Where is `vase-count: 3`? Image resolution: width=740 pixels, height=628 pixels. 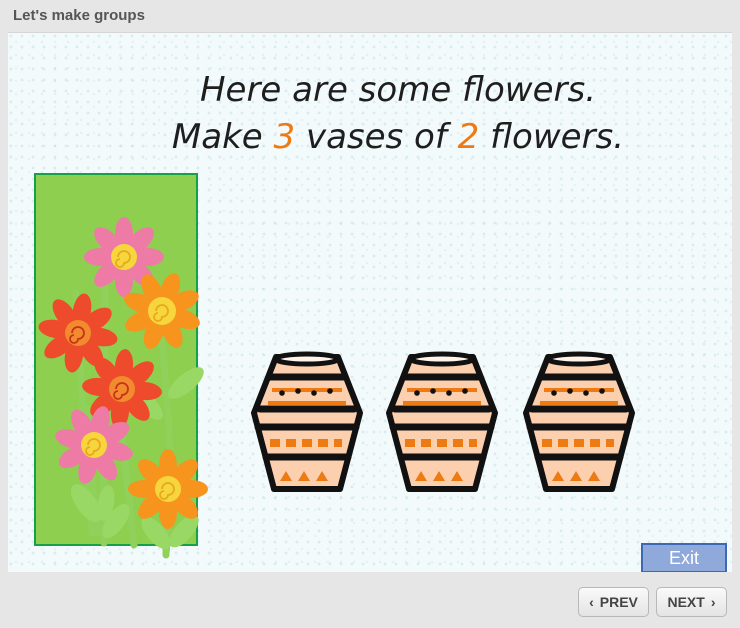
vase-count: 3 is located at coordinates (284, 137).